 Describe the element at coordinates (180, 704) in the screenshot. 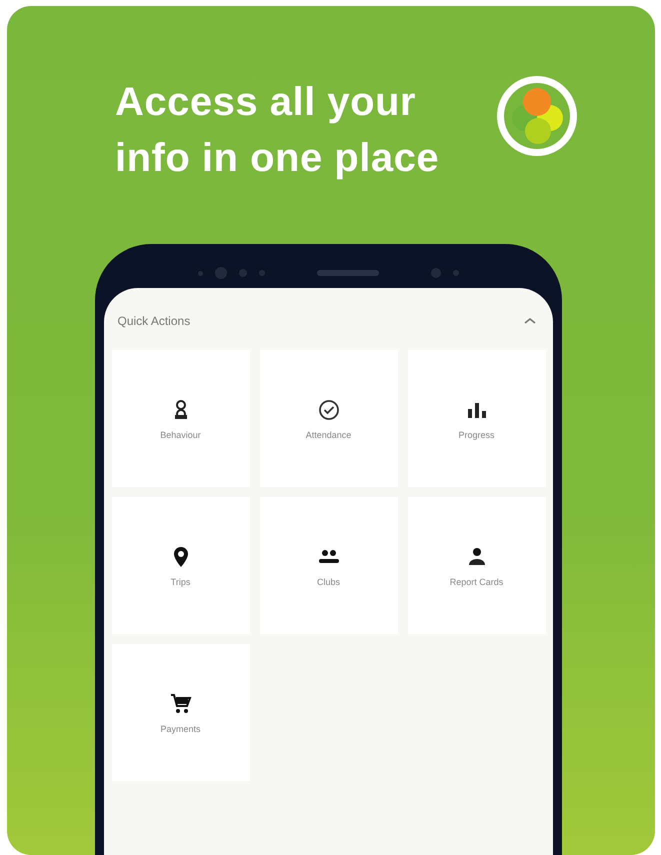

I see `cart-icon` at that location.